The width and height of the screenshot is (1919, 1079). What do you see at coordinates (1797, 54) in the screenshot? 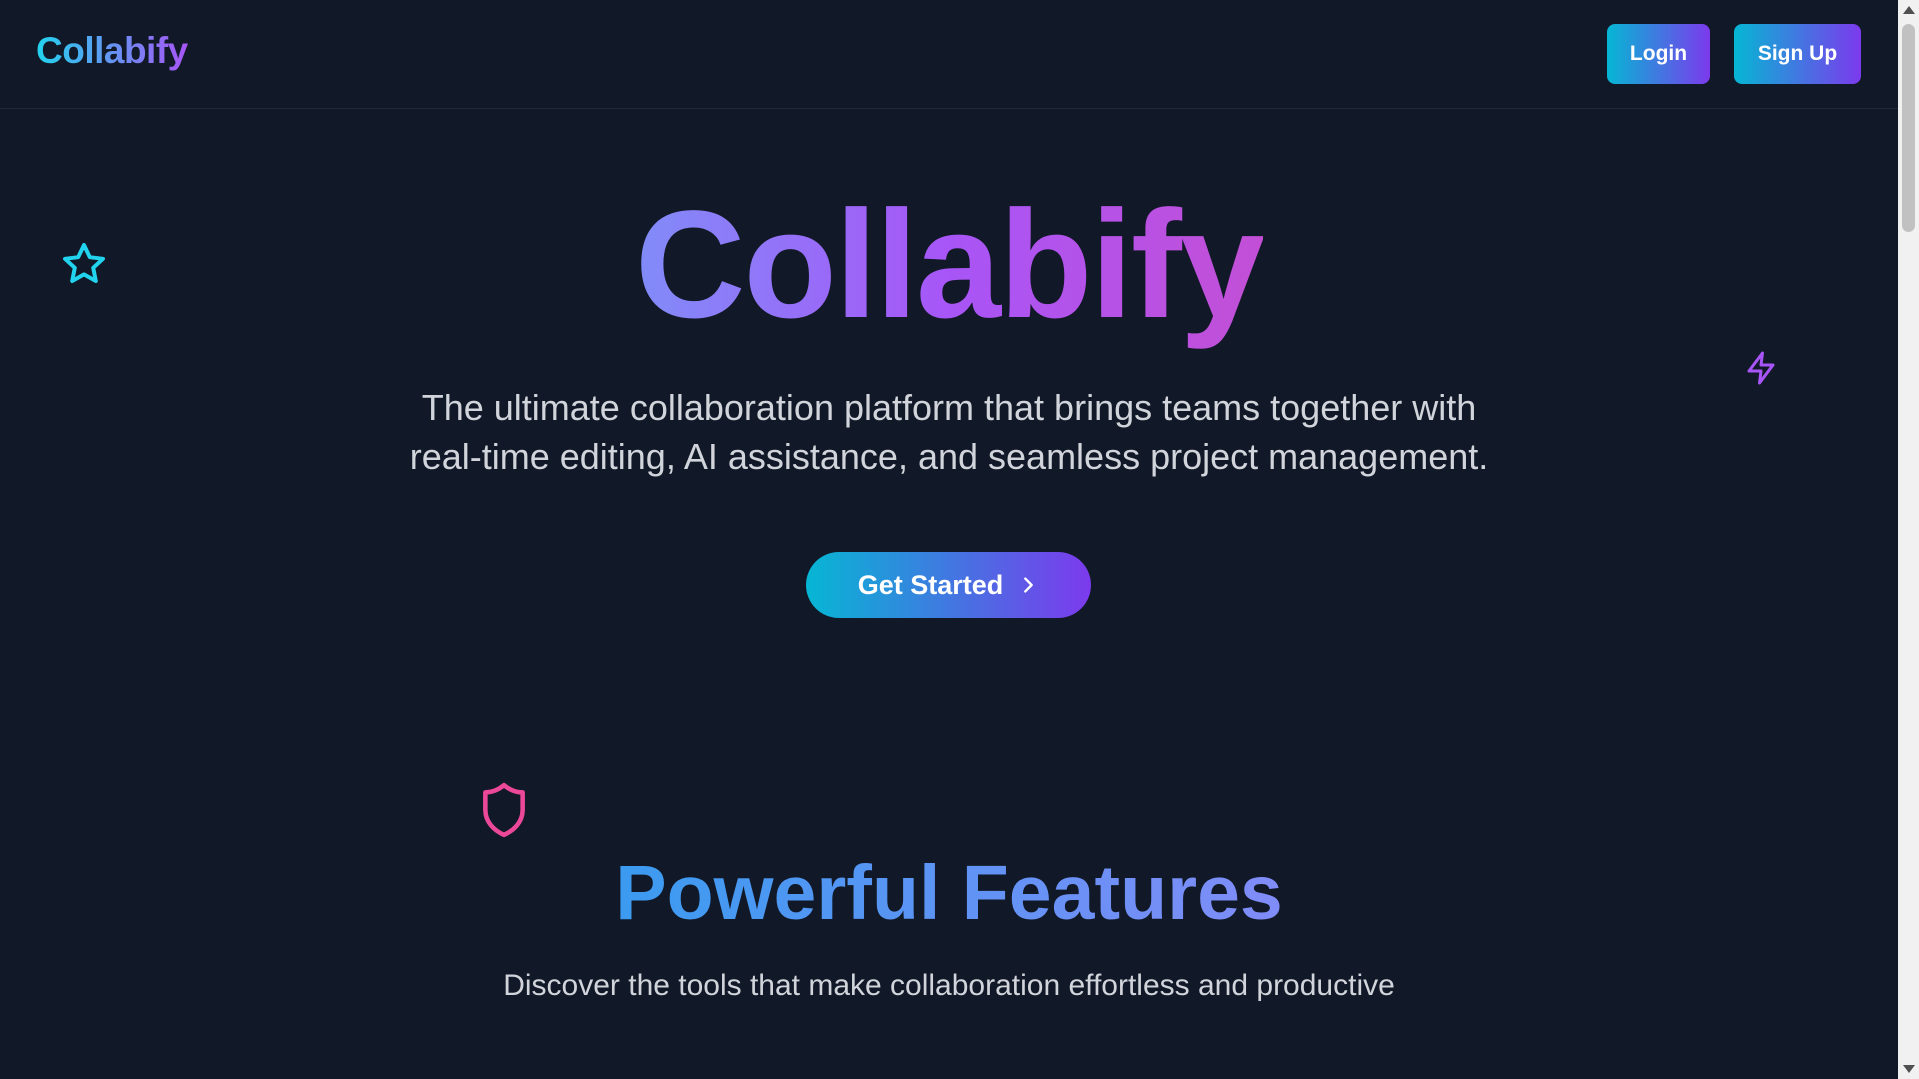
I see `signup-button: Sign Up` at bounding box center [1797, 54].